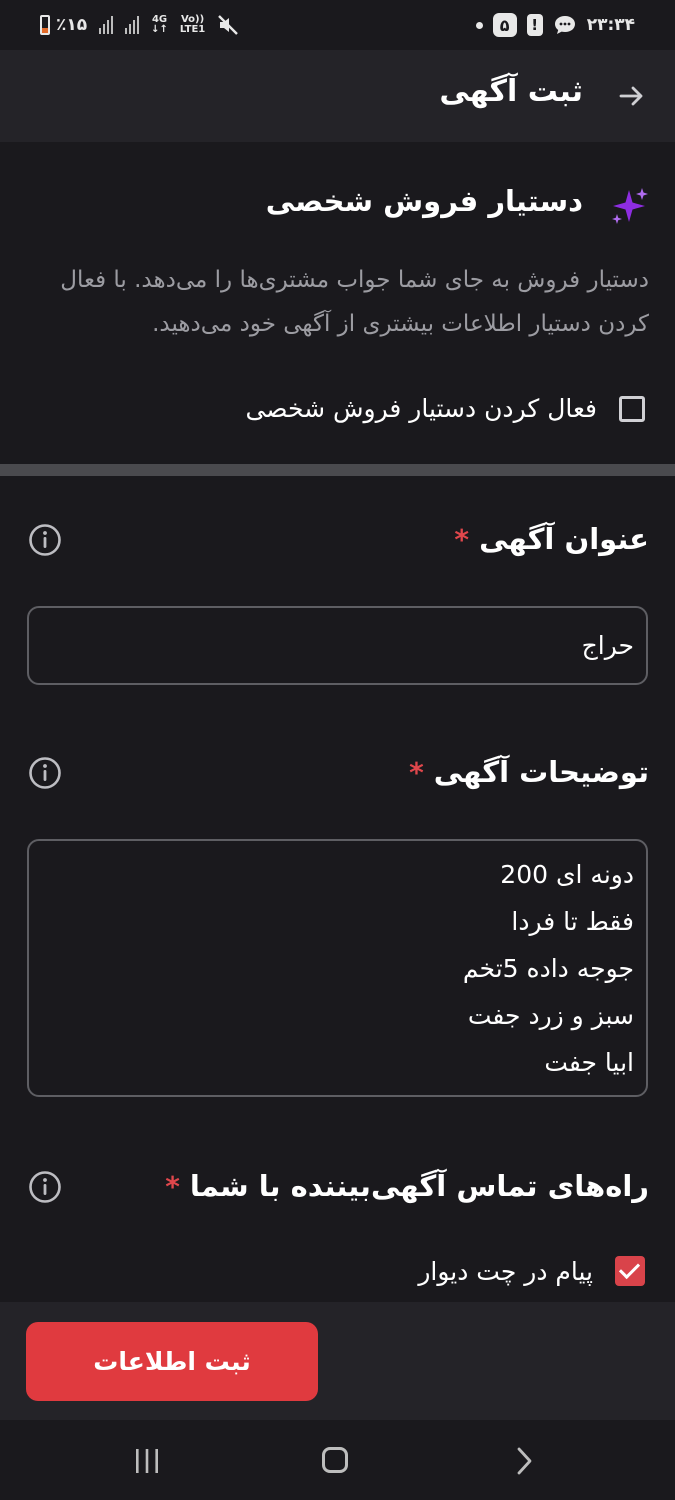 The height and width of the screenshot is (1500, 675). I want to click on app-badge-icon: ۵, so click(504, 25).